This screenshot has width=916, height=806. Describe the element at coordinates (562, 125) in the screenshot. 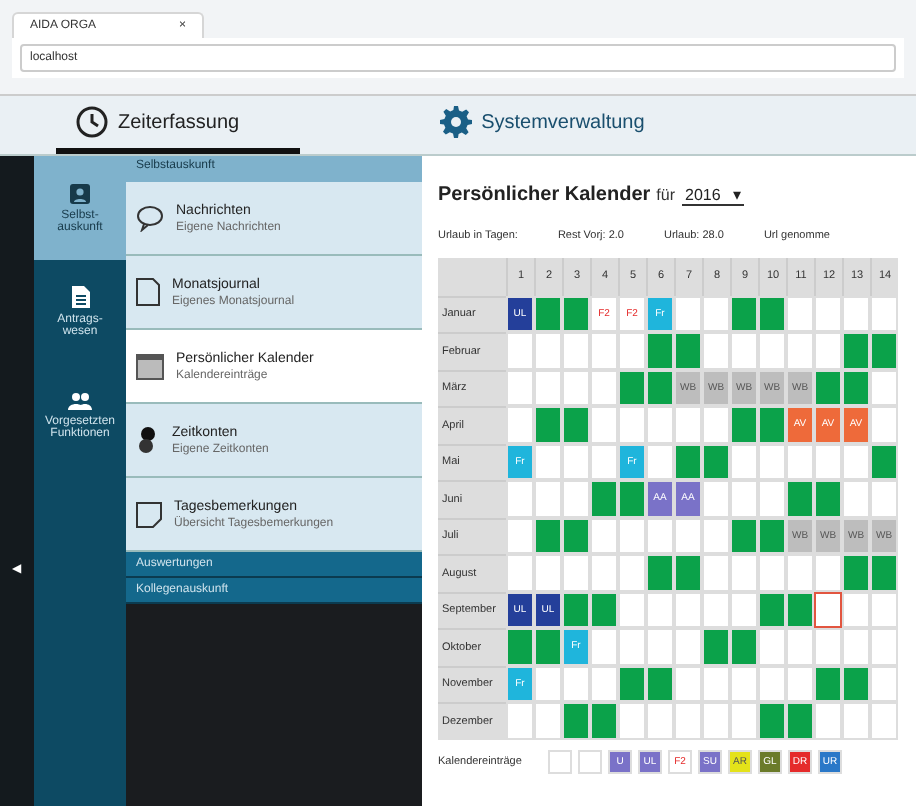

I see `app-tab: Systemverwaltung` at that location.